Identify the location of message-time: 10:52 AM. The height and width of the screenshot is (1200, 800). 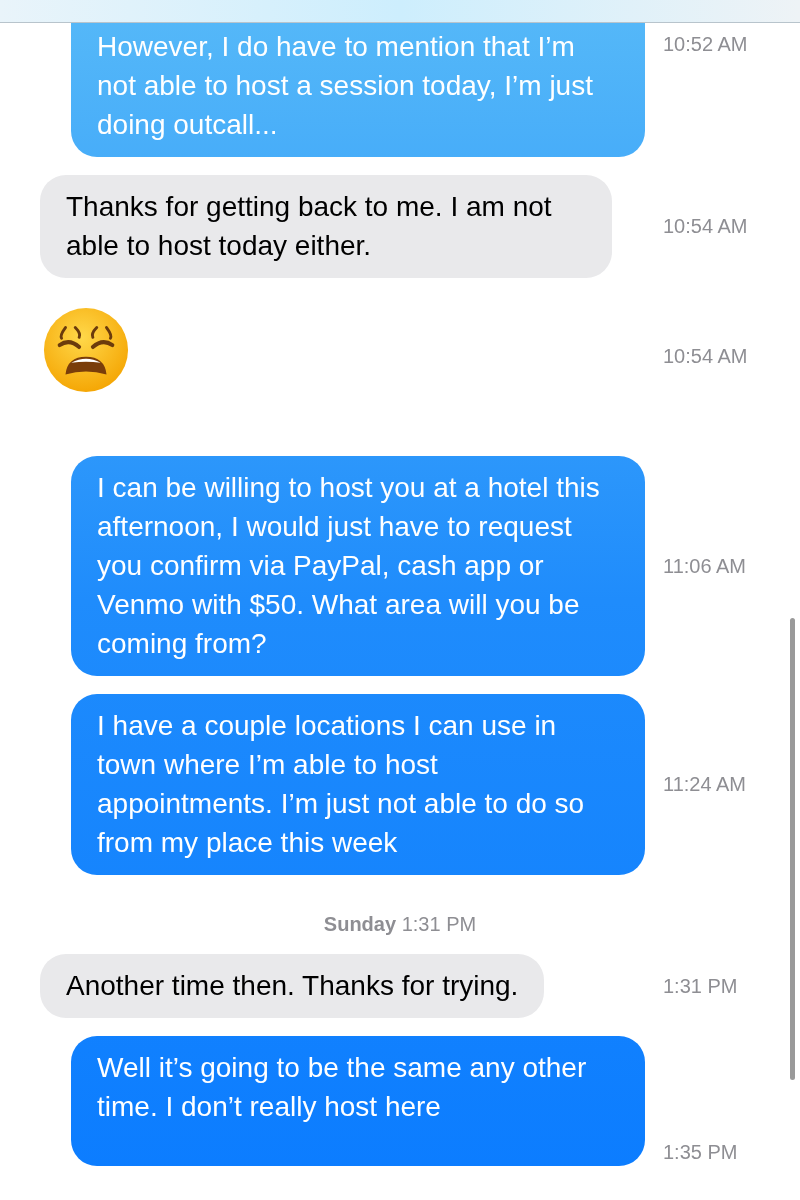
(705, 44).